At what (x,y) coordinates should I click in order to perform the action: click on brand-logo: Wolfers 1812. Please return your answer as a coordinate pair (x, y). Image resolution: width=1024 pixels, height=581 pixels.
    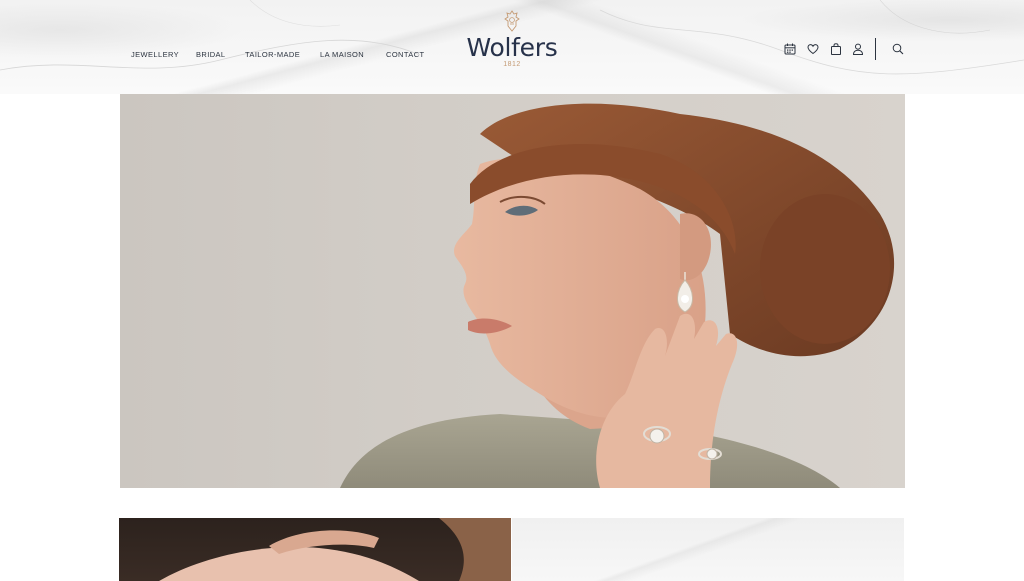
    Looking at the image, I should click on (512, 39).